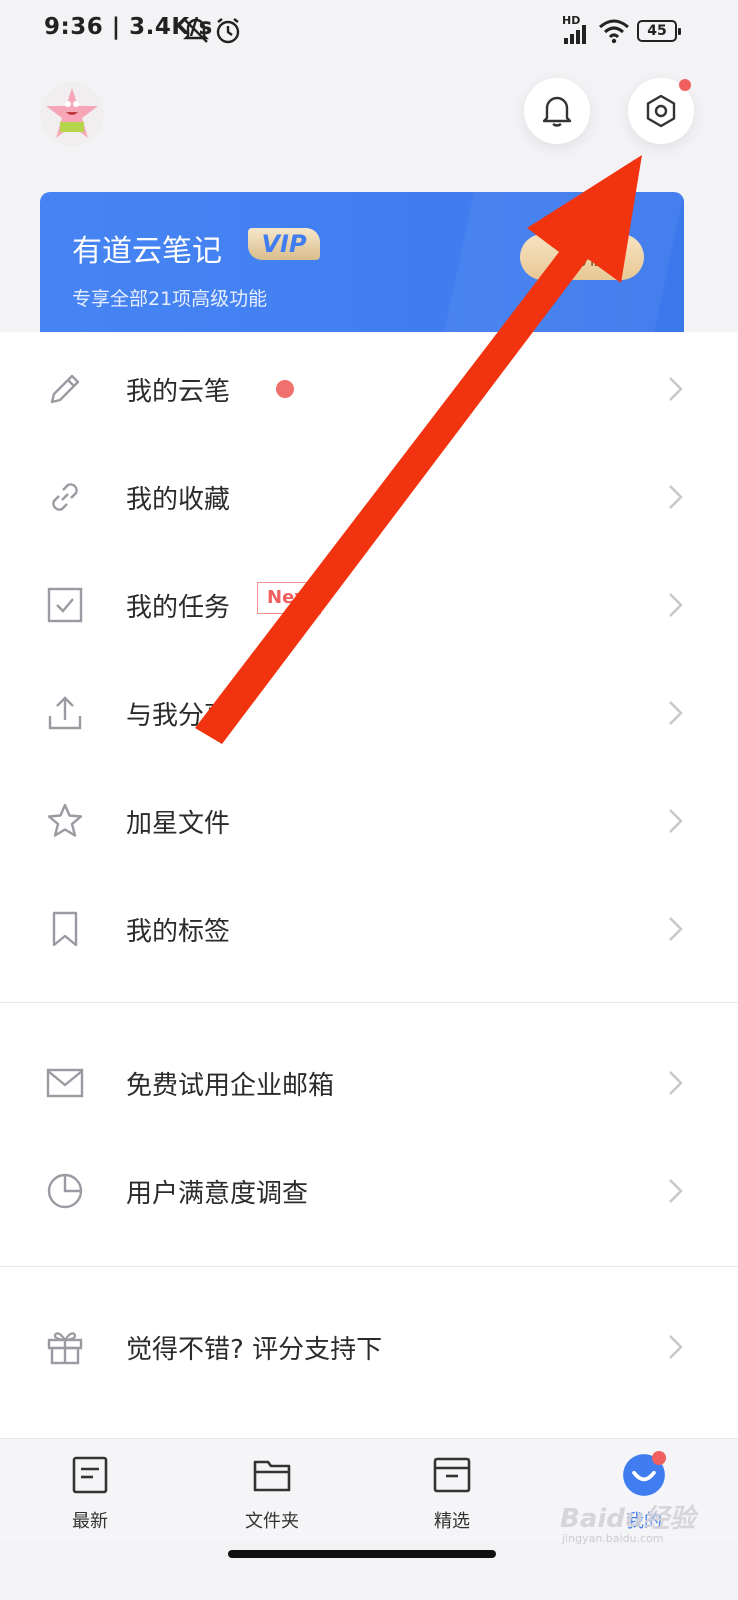 The image size is (738, 1600). What do you see at coordinates (284, 244) in the screenshot?
I see `vip-badge: VIP` at bounding box center [284, 244].